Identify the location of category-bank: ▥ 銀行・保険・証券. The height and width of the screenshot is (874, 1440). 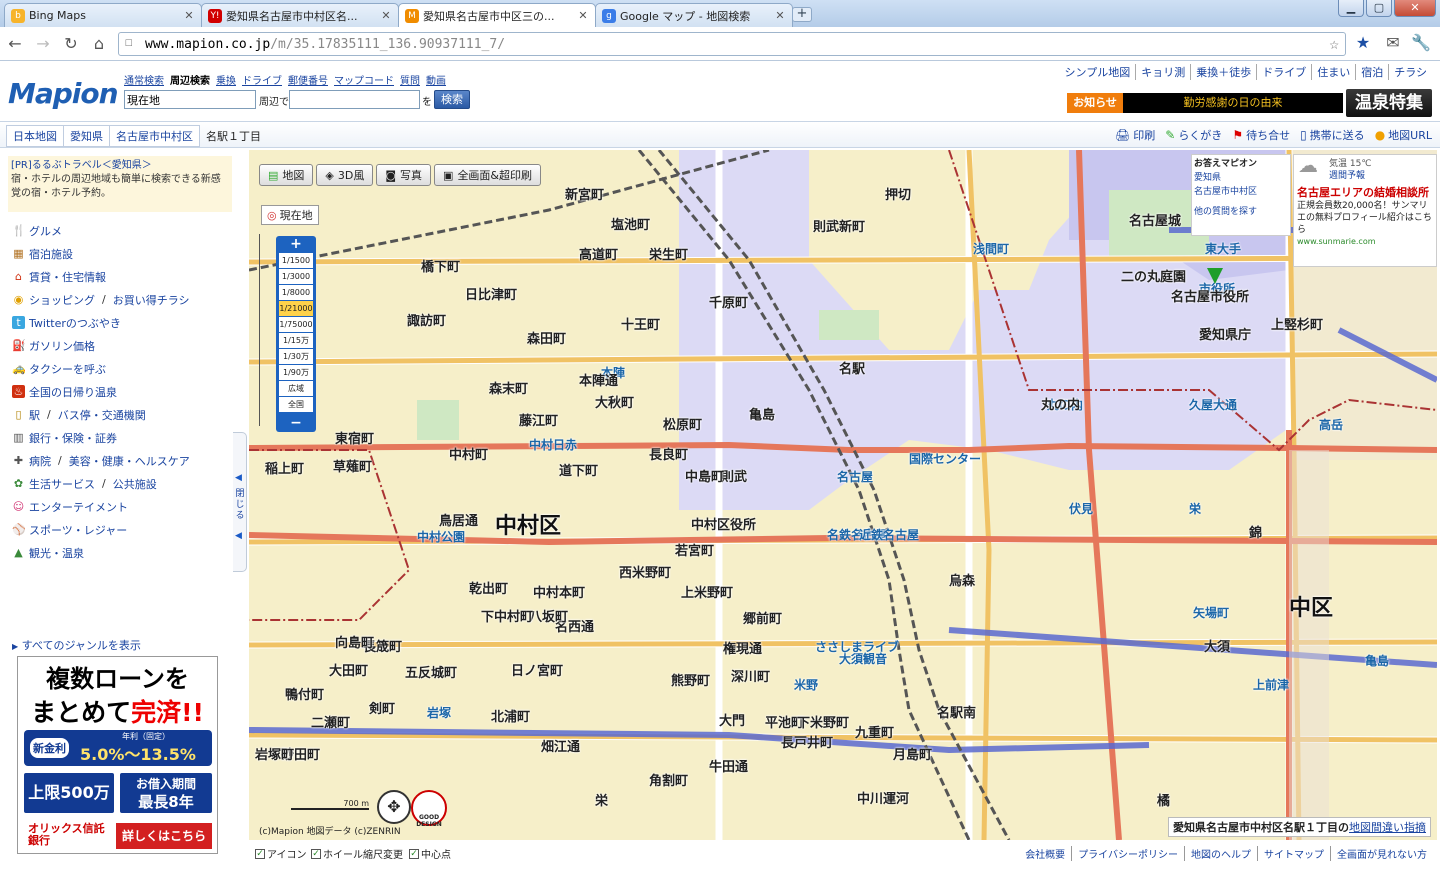
(122, 437).